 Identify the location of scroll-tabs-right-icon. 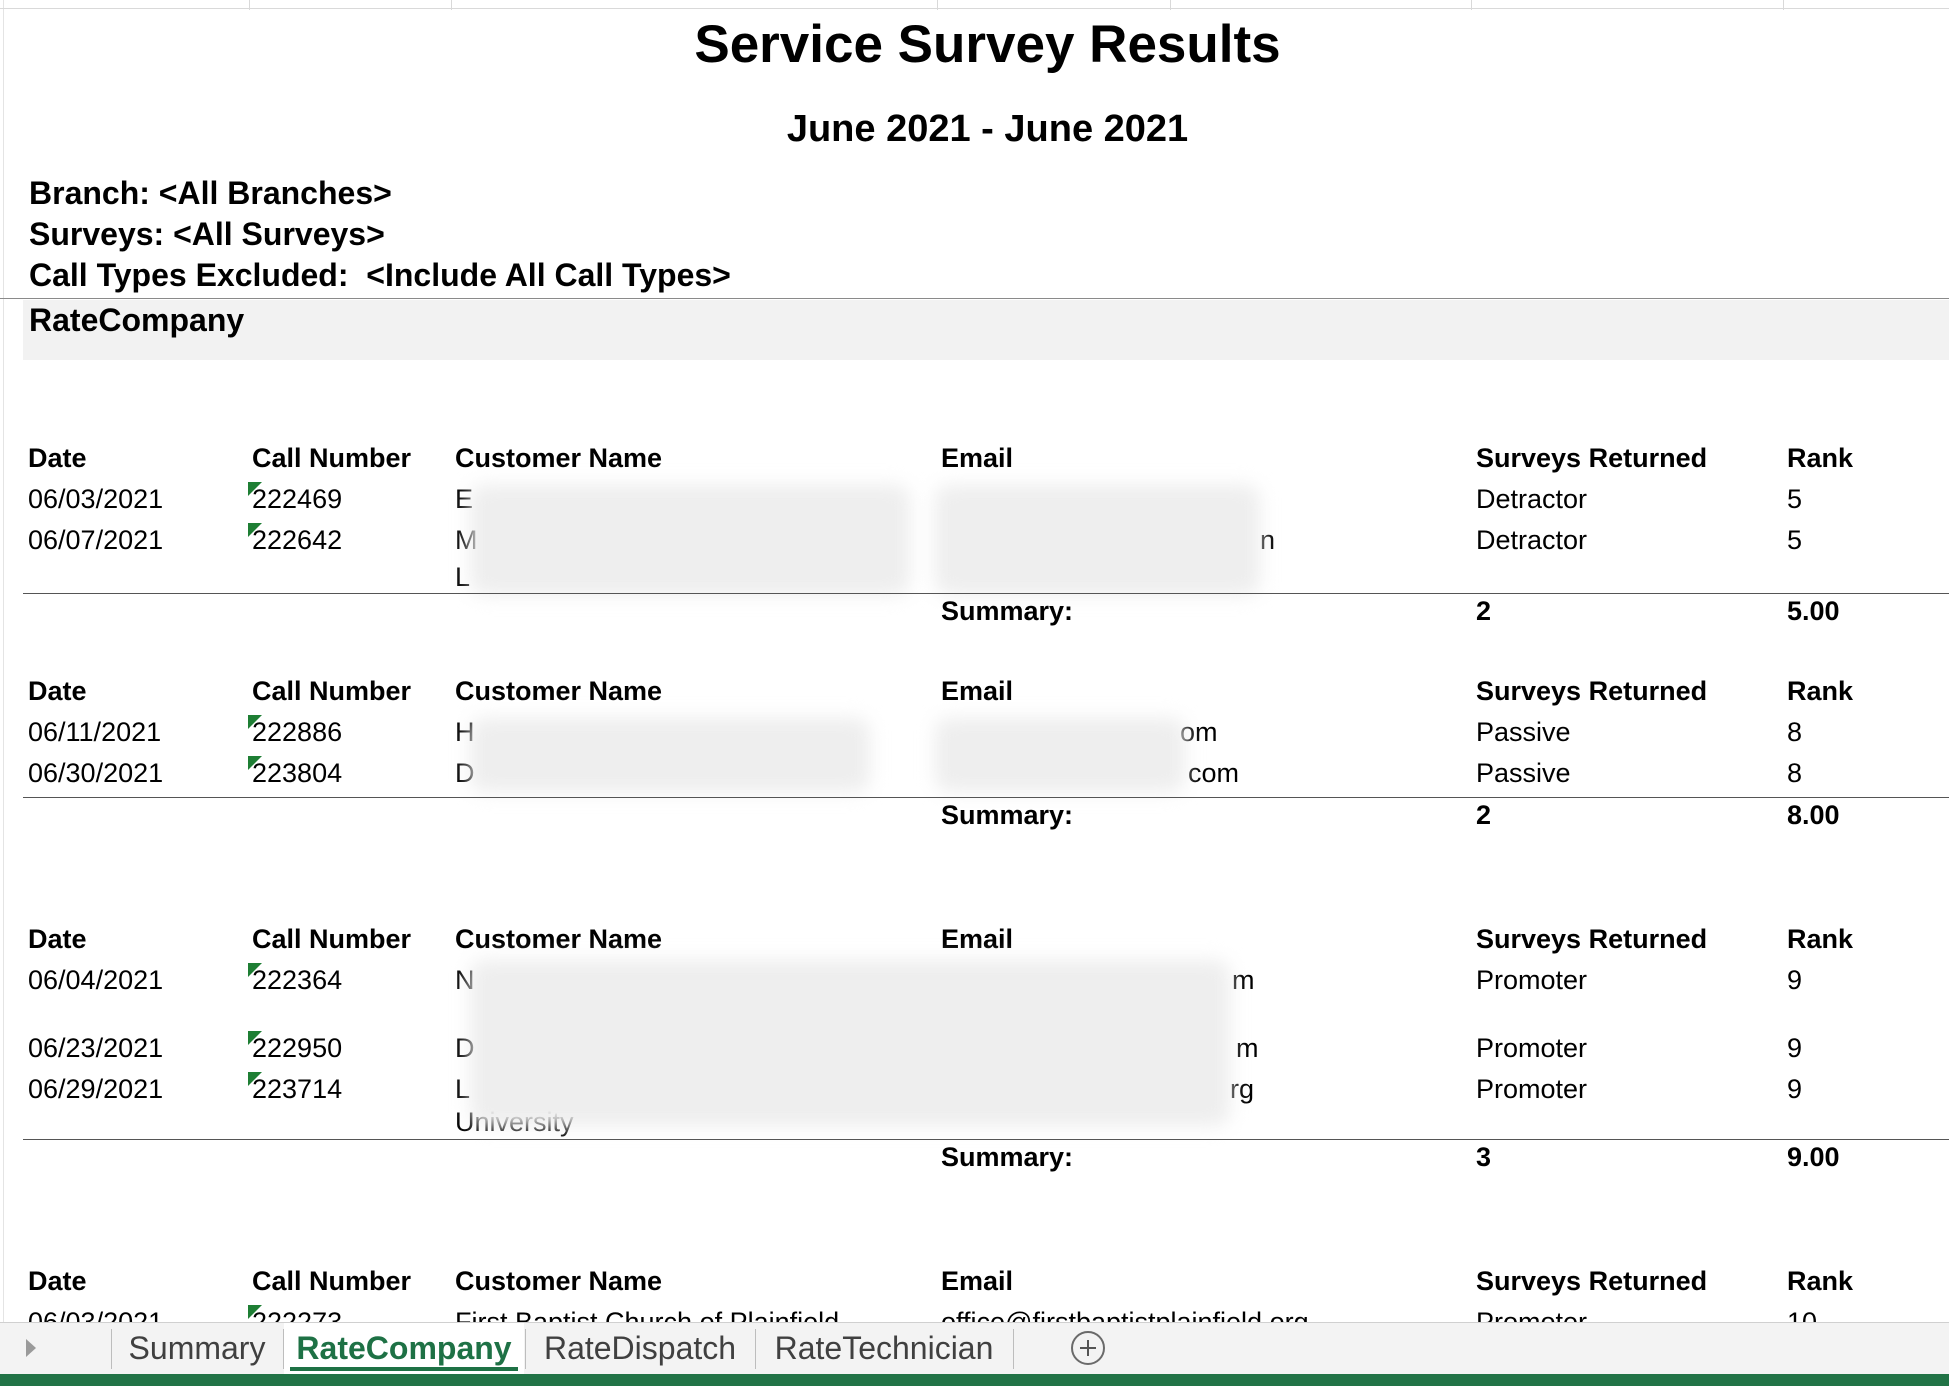
(31, 1348).